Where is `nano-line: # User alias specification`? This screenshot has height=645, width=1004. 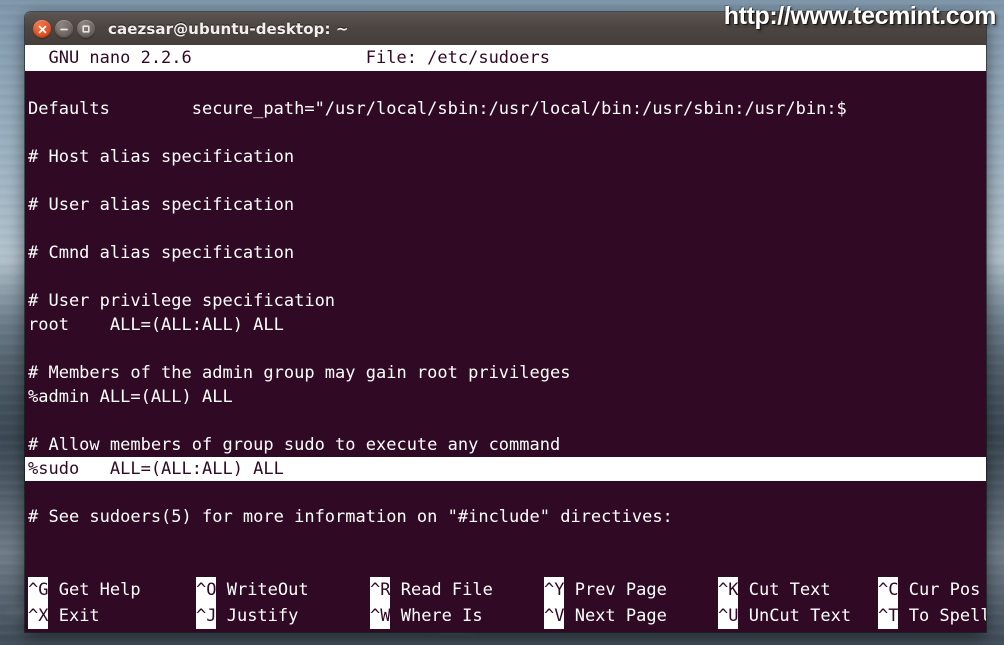
nano-line: # User alias specification is located at coordinates (161, 205).